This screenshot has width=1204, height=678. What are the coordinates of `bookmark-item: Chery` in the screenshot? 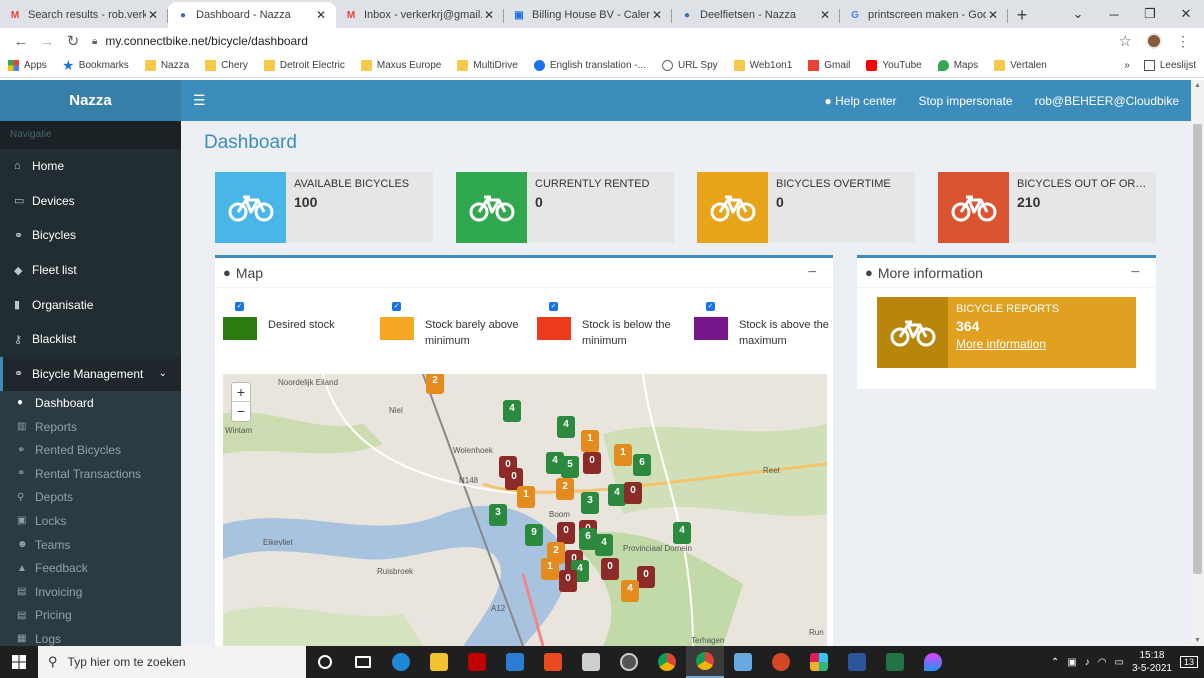 It's located at (226, 65).